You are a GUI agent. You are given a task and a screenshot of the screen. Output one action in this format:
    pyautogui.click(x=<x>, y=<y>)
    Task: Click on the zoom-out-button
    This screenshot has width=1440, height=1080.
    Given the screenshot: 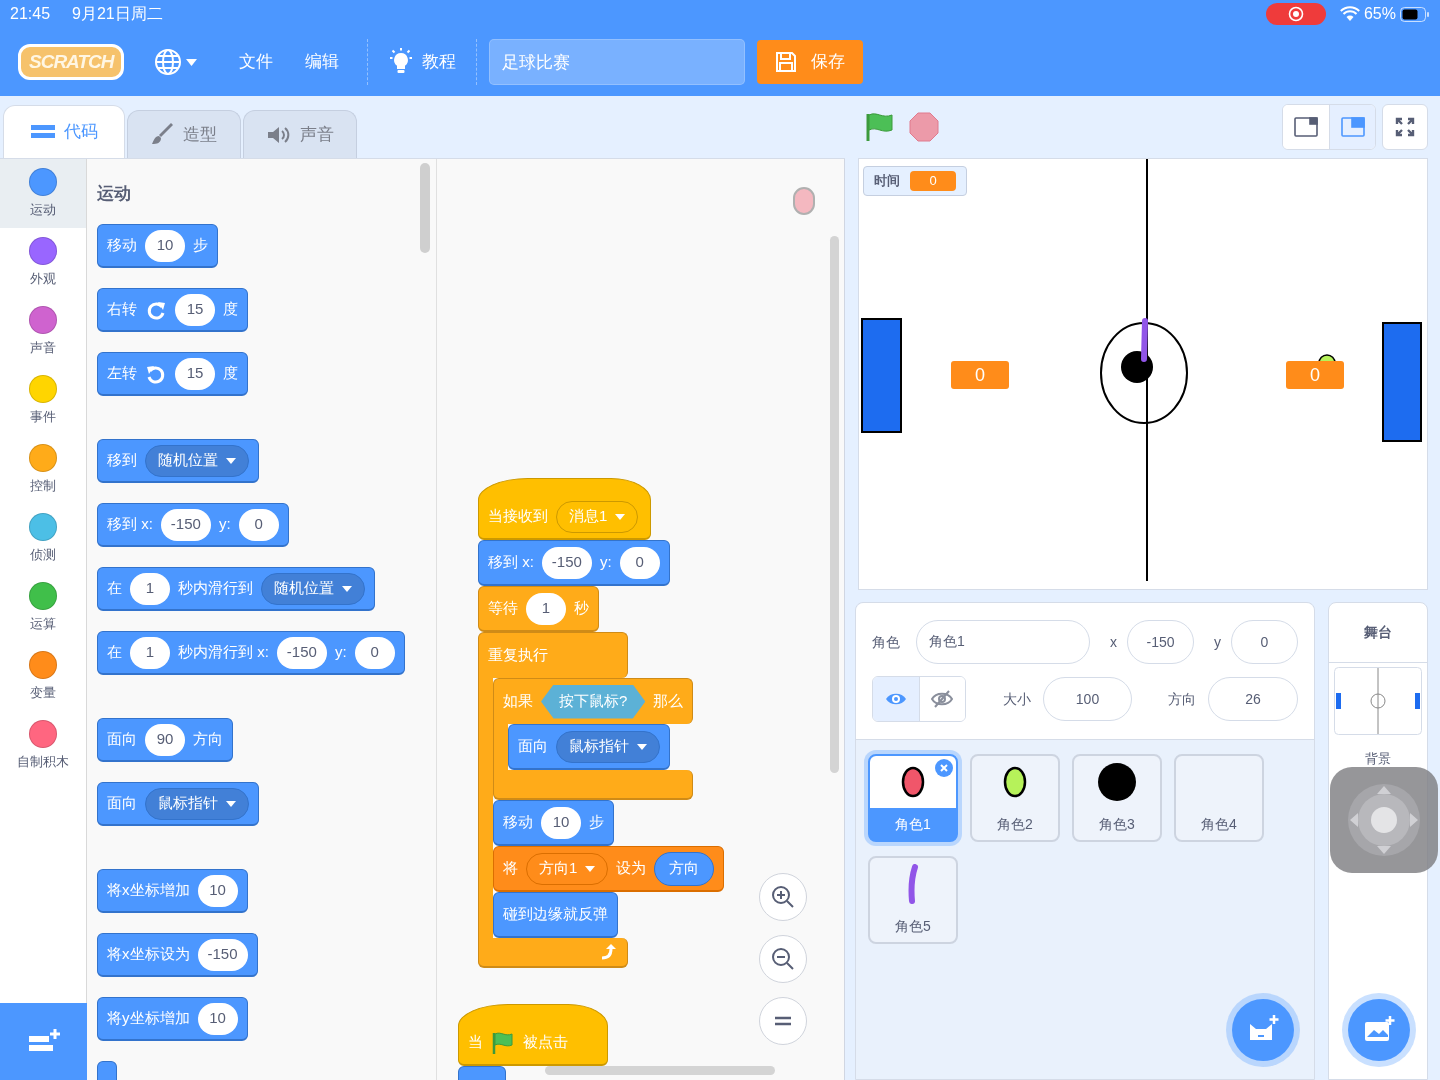 What is the action you would take?
    pyautogui.click(x=783, y=959)
    